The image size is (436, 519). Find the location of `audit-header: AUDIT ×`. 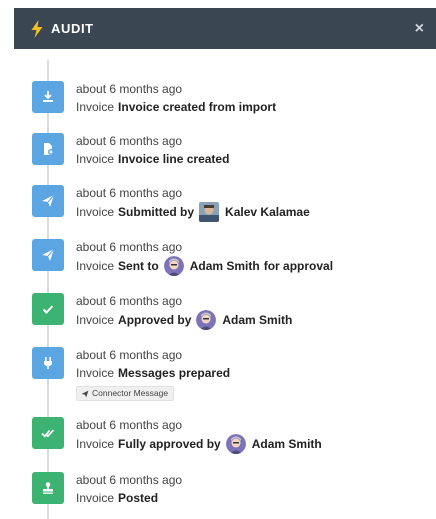

audit-header: AUDIT × is located at coordinates (225, 28).